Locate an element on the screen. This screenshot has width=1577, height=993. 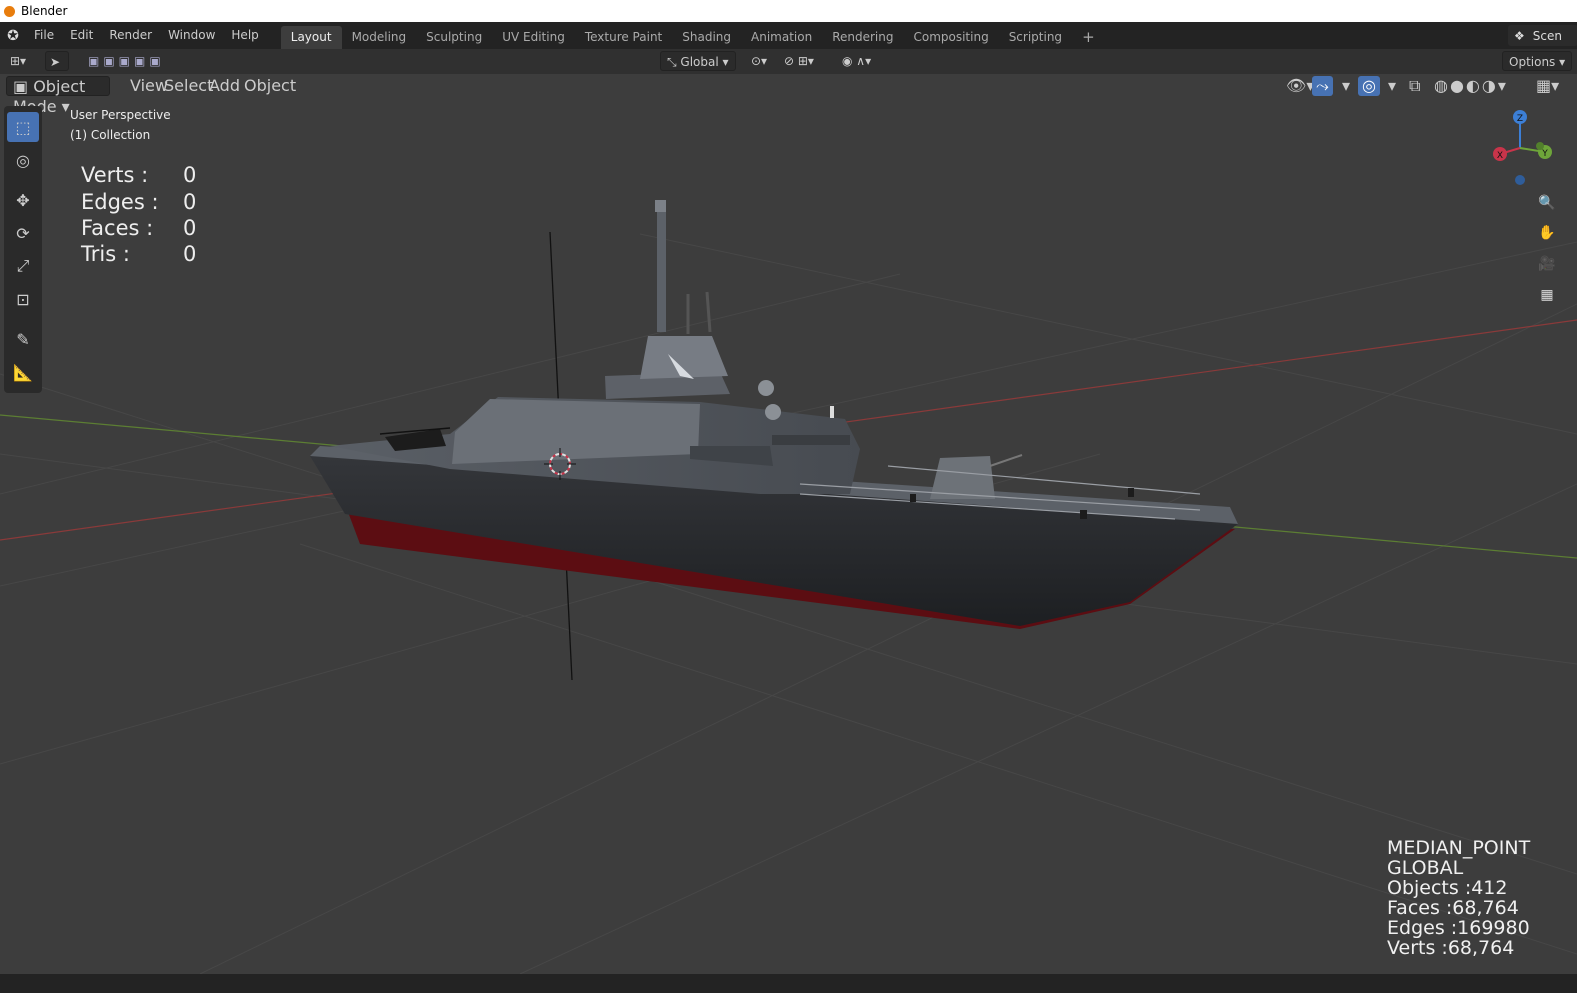
stat-faces-label: Faces : is located at coordinates (117, 228).